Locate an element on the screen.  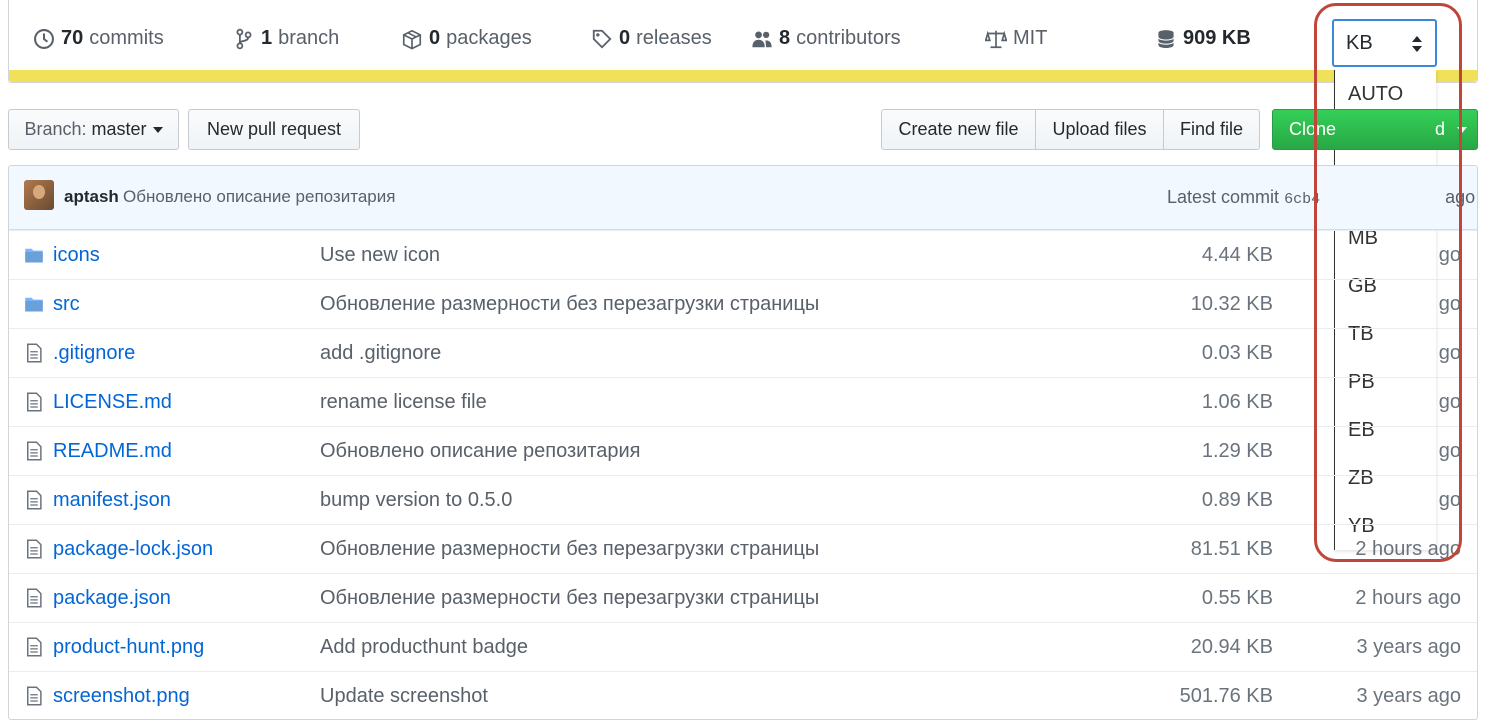
file-name-link: src is located at coordinates (66, 304).